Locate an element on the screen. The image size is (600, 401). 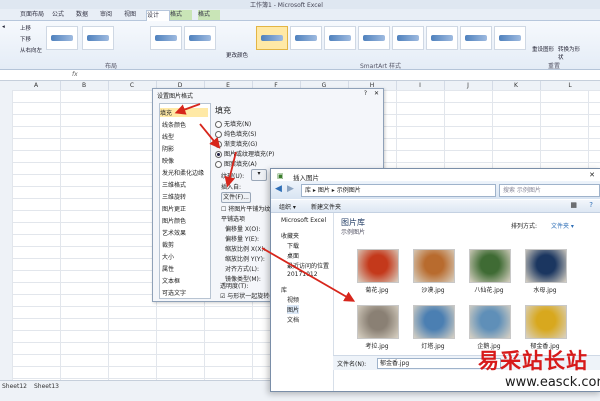
arrow-to-picture-fill is located at coordinates (210, 136).